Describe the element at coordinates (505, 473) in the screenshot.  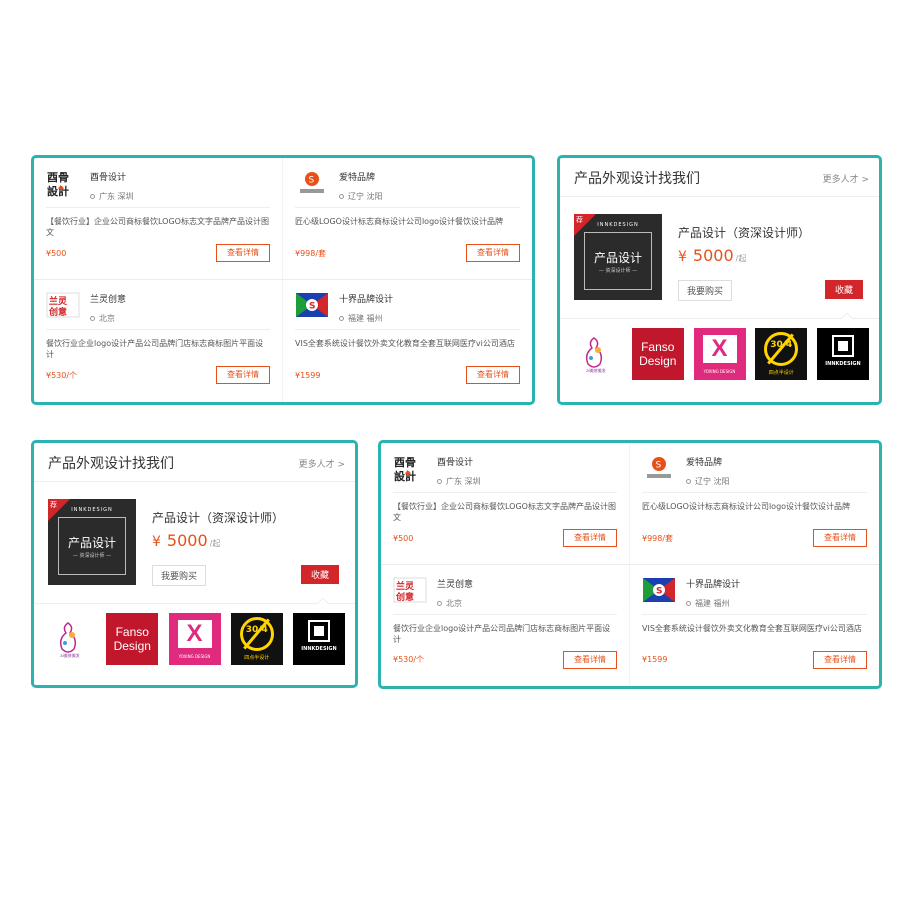
I see `provider-header: 酉骨 設計 酉骨设计 广东 深圳` at that location.